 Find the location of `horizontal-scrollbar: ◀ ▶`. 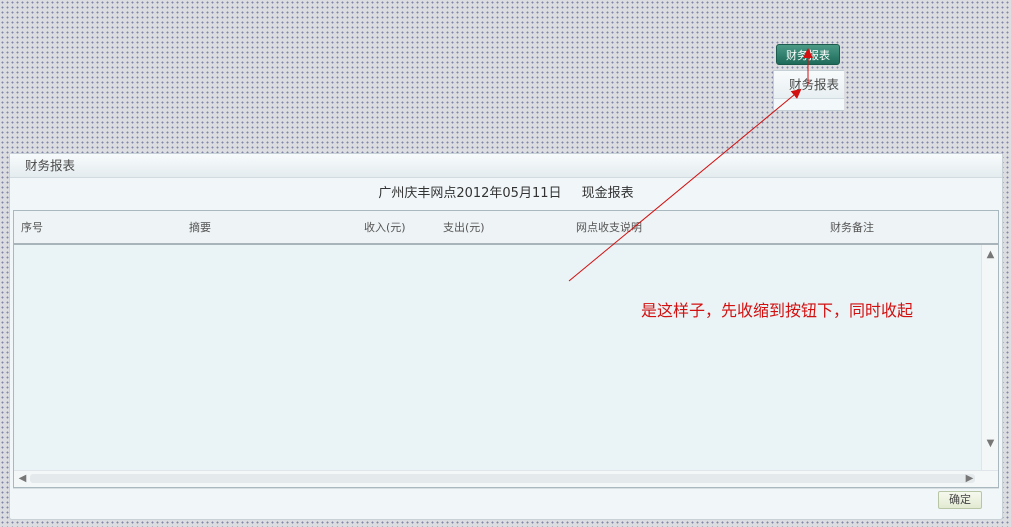

horizontal-scrollbar: ◀ ▶ is located at coordinates (506, 478).